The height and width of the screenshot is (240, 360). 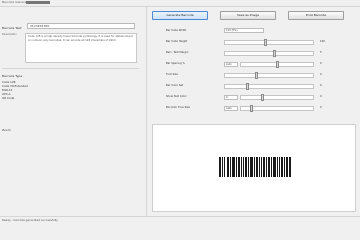 I want to click on left-separator, so click(x=70, y=68).